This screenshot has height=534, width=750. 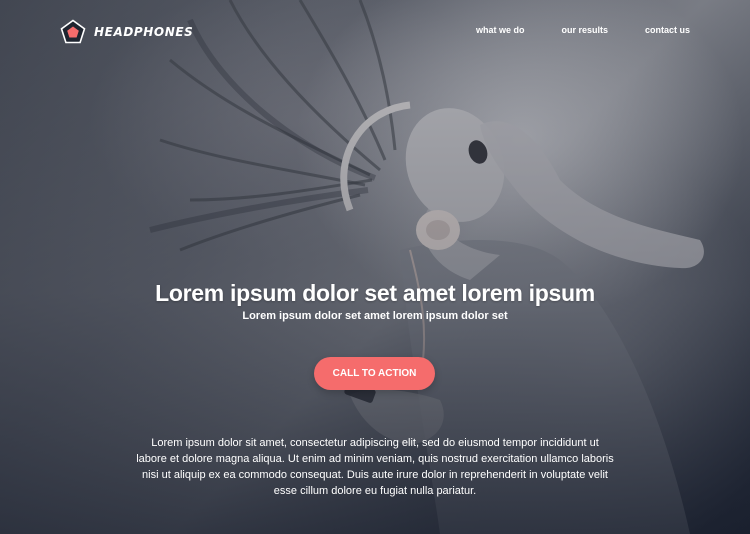 I want to click on nav-link-our-results: our results, so click(x=584, y=30).